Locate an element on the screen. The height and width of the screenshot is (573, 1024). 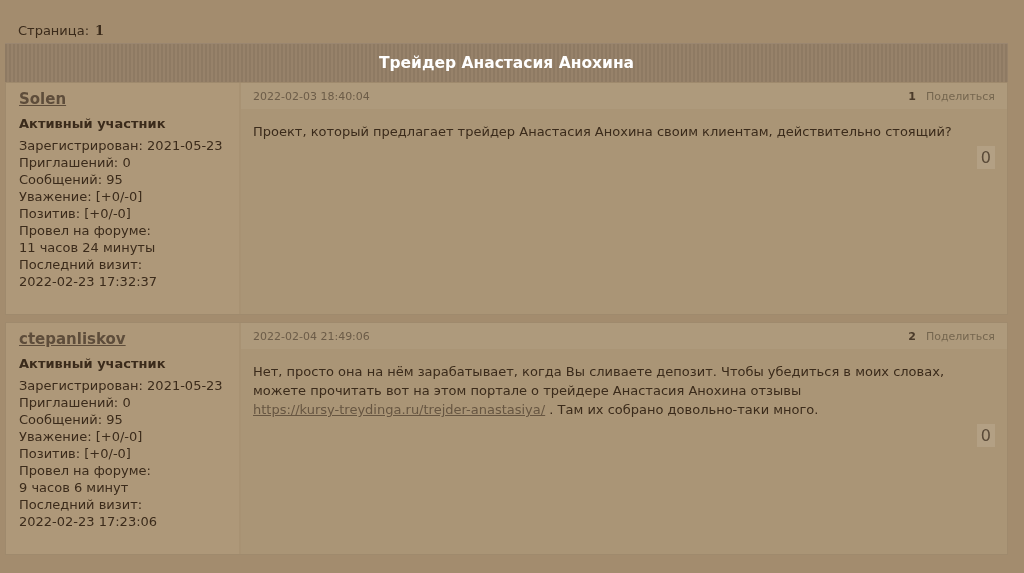
page-number: 1 is located at coordinates (100, 30).